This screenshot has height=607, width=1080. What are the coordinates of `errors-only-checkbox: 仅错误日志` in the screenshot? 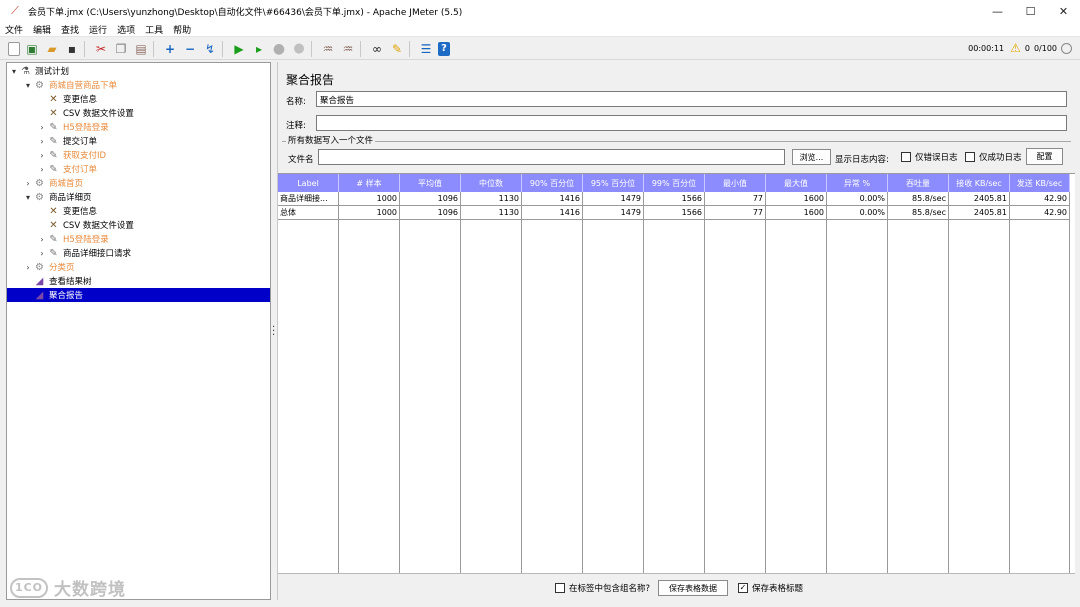 It's located at (929, 157).